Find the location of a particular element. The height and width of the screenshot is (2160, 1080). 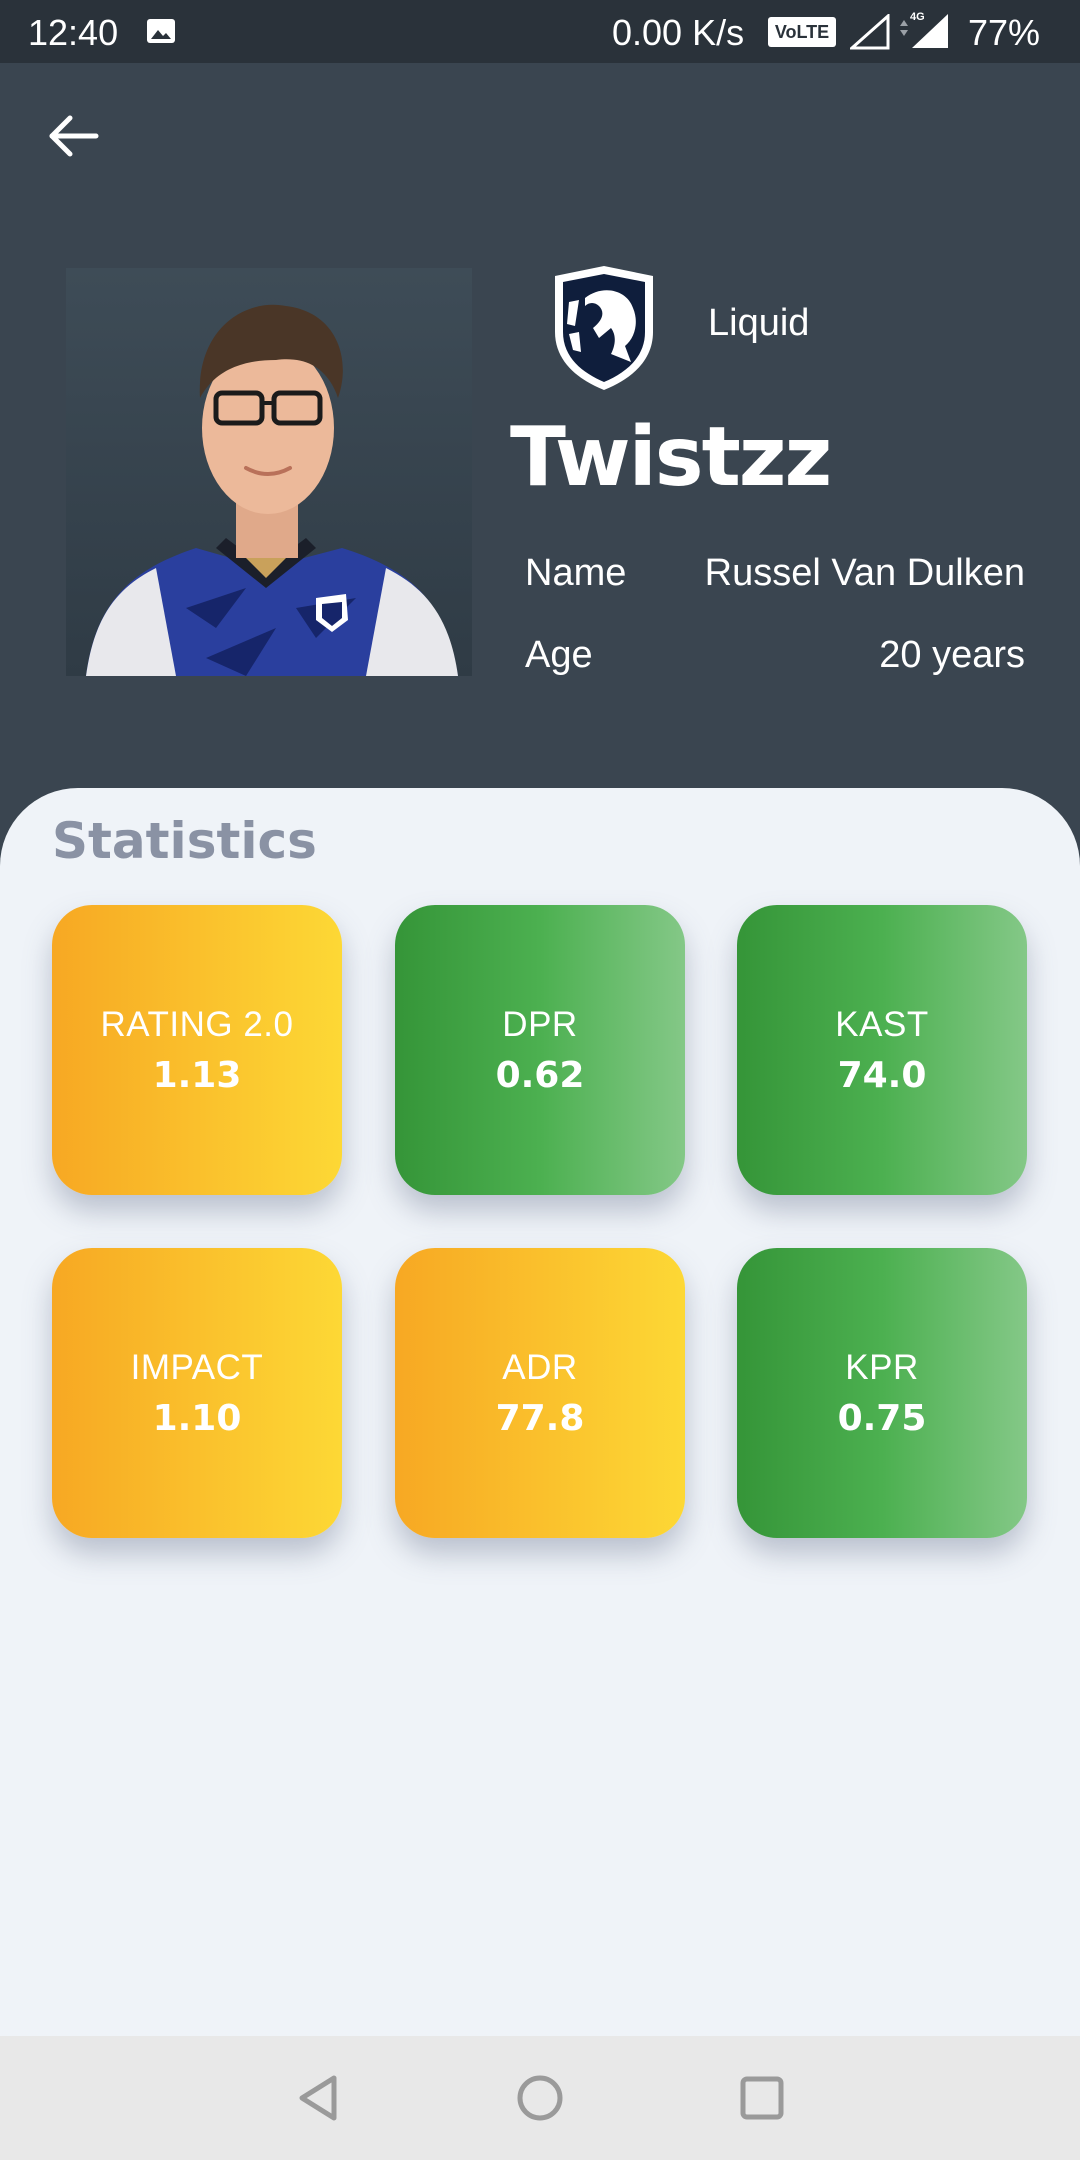

player-portrait-icon is located at coordinates (272, 490).